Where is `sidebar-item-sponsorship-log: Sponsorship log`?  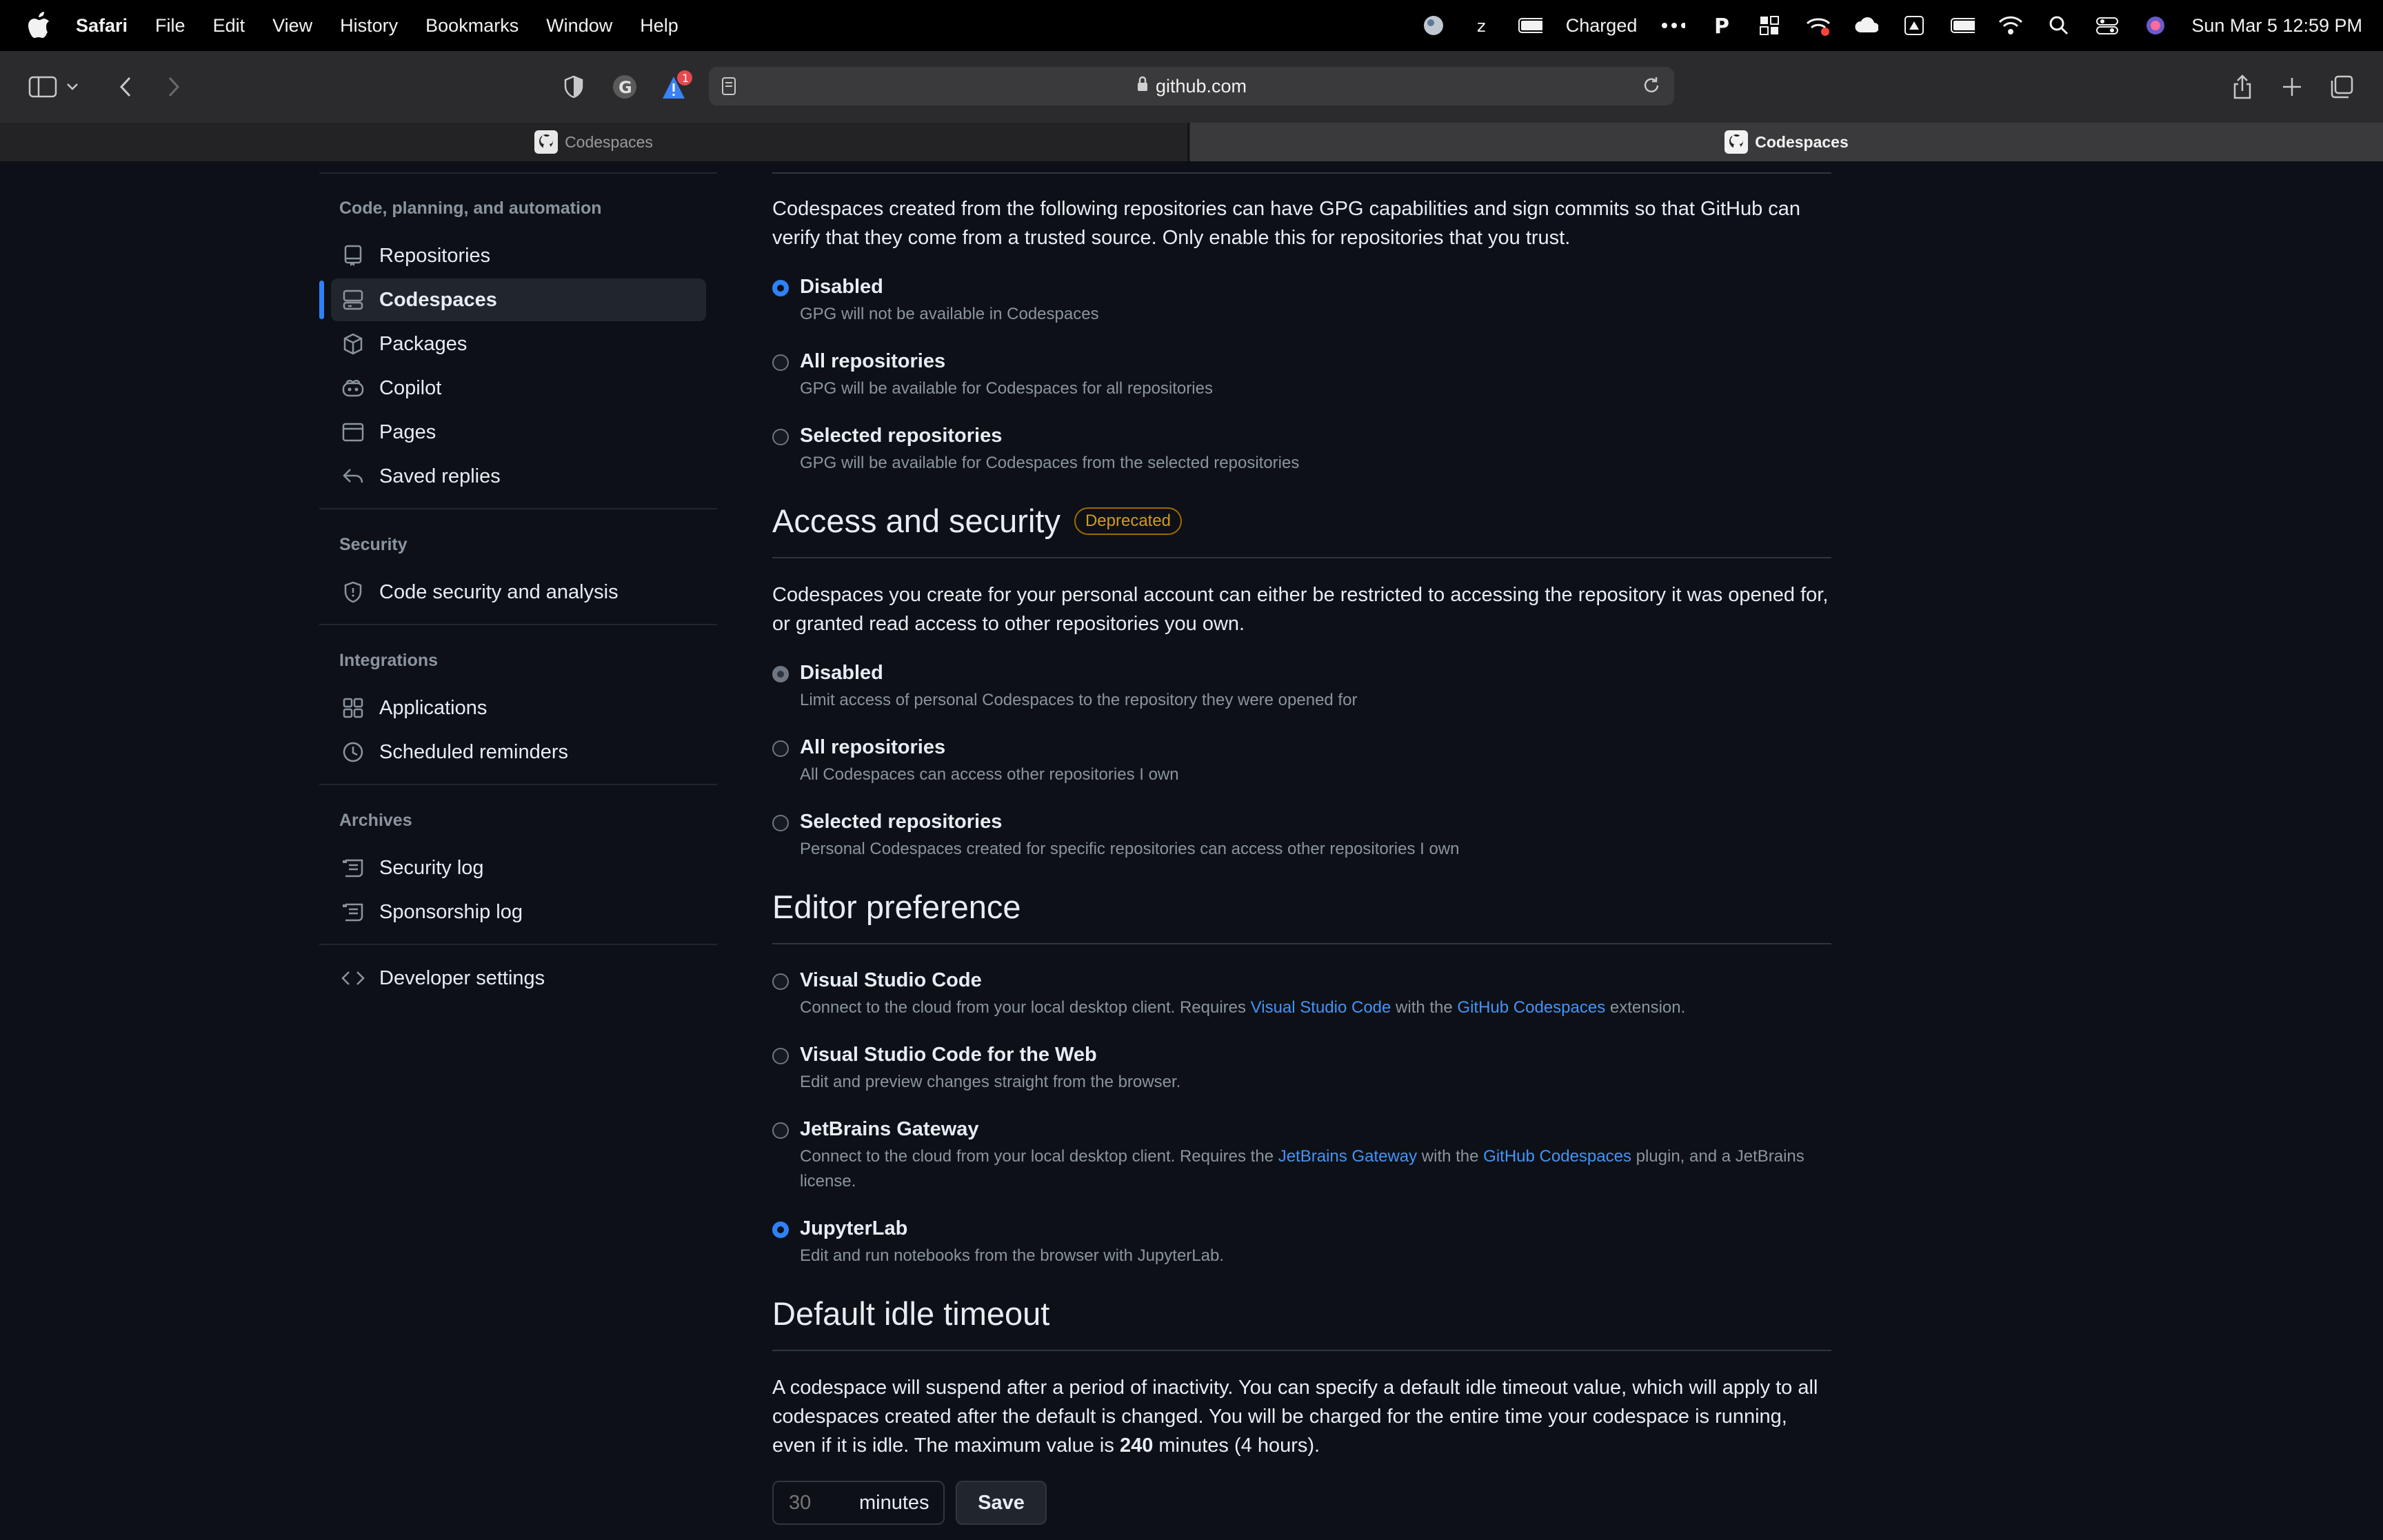 sidebar-item-sponsorship-log: Sponsorship log is located at coordinates (518, 912).